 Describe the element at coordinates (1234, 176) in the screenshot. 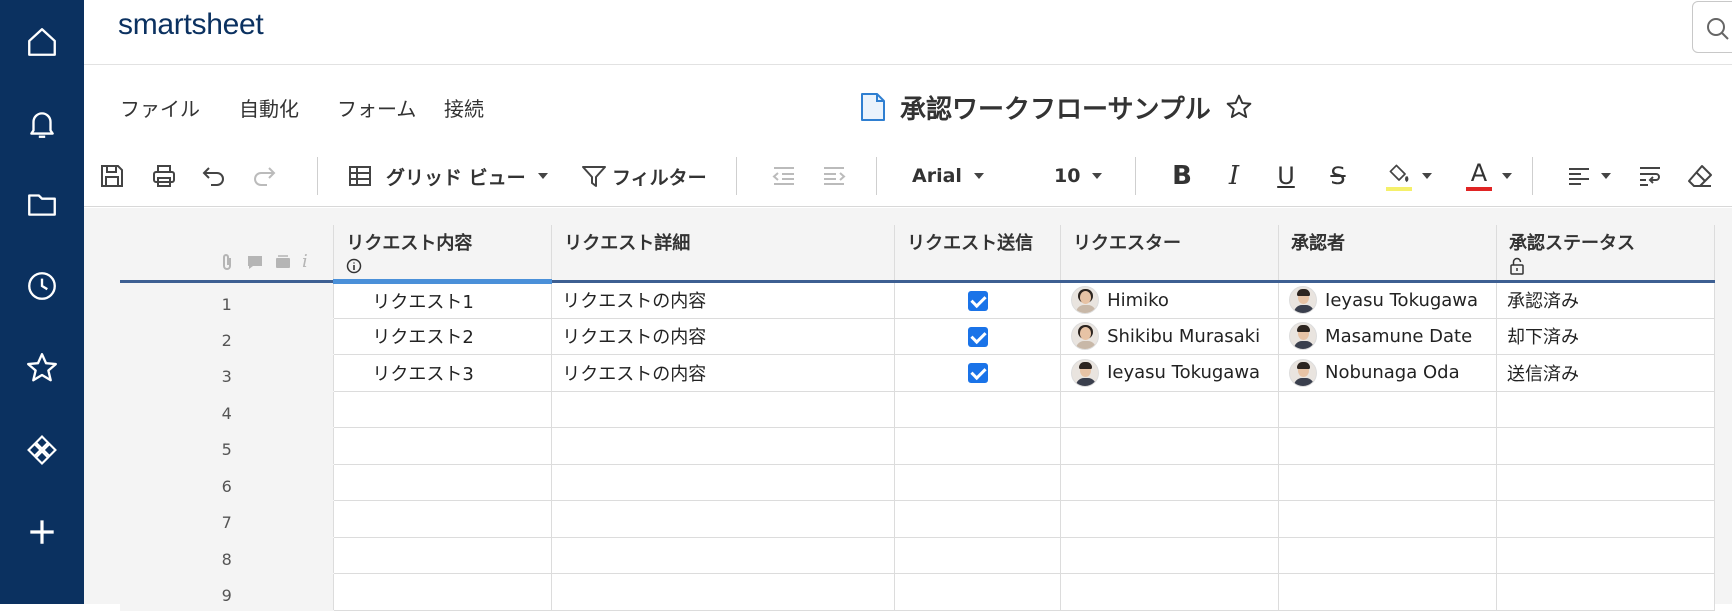

I see `italic-button: I` at that location.